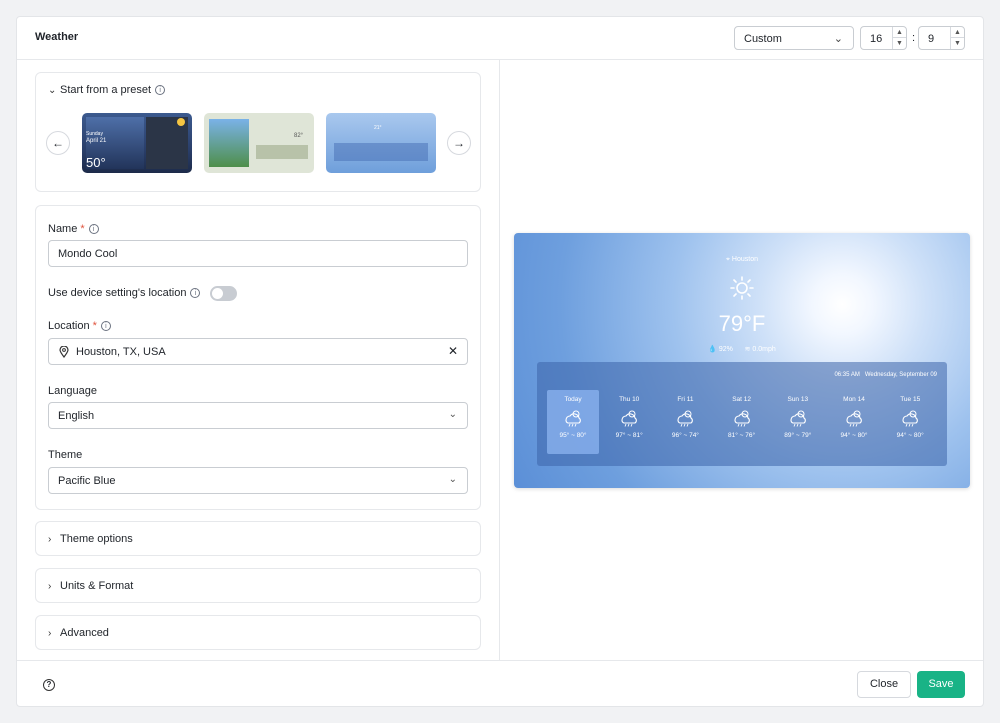  Describe the element at coordinates (72, 391) in the screenshot. I see `language-label: Language` at that location.